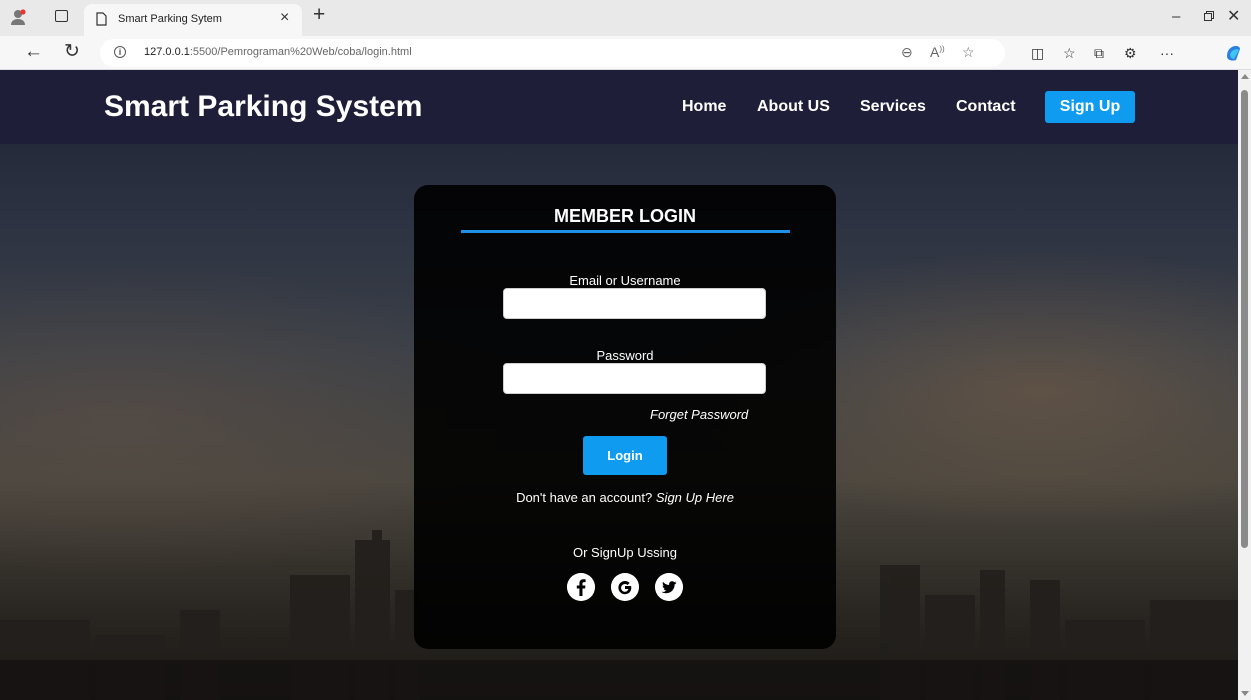  What do you see at coordinates (1233, 16) in the screenshot?
I see `close-window-icon: ✕` at bounding box center [1233, 16].